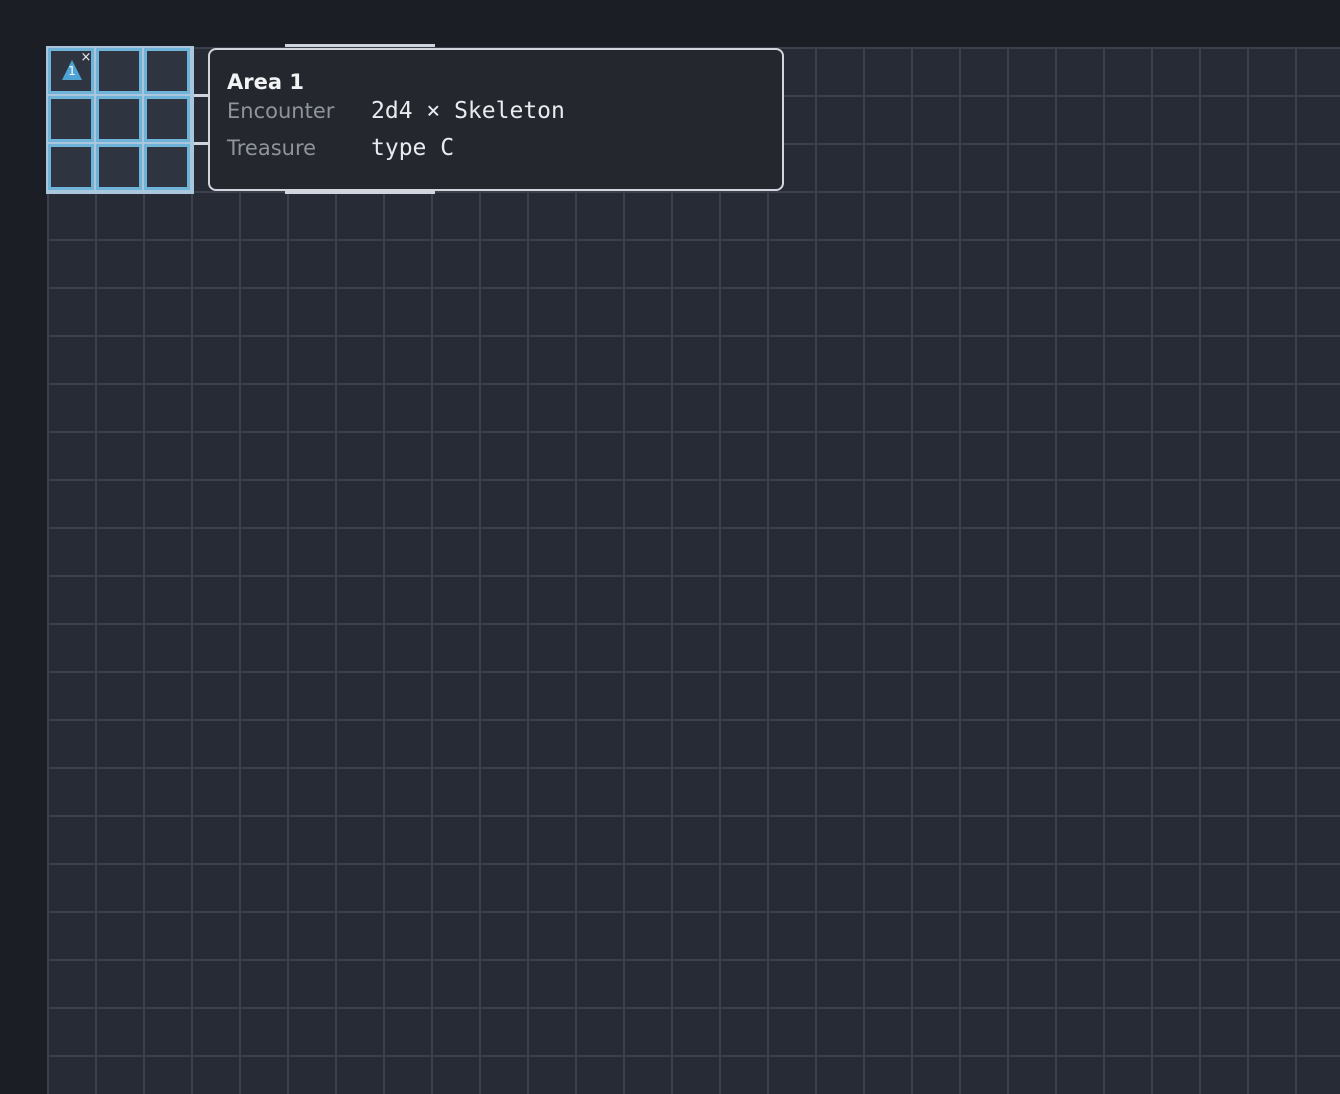 The image size is (1340, 1094). What do you see at coordinates (265, 82) in the screenshot?
I see `tooltip-title: Area 1` at bounding box center [265, 82].